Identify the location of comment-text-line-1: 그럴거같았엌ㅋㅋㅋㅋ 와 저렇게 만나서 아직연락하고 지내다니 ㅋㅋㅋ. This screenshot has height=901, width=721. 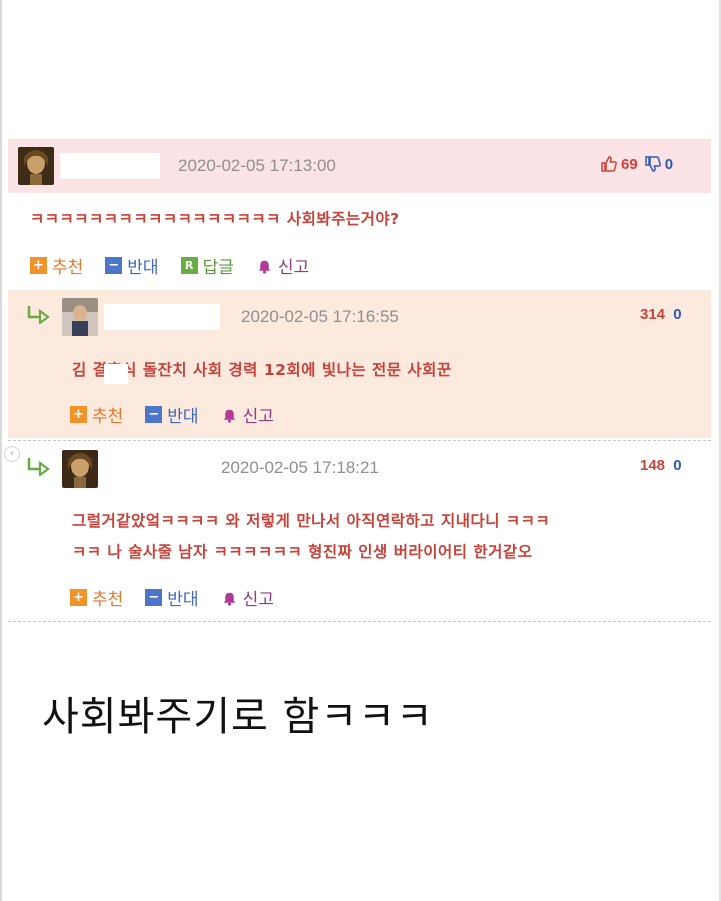
(311, 521).